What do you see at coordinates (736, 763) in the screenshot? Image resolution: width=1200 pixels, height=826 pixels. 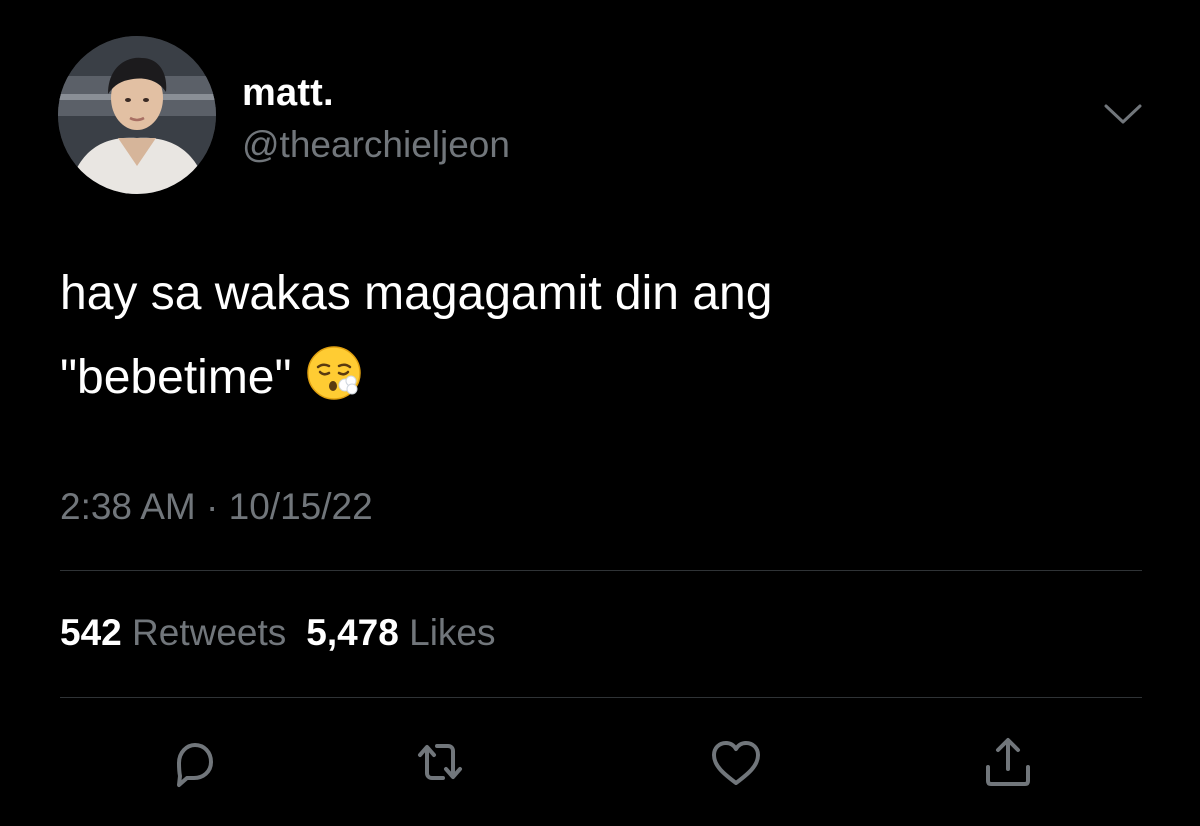 I see `heart-icon` at bounding box center [736, 763].